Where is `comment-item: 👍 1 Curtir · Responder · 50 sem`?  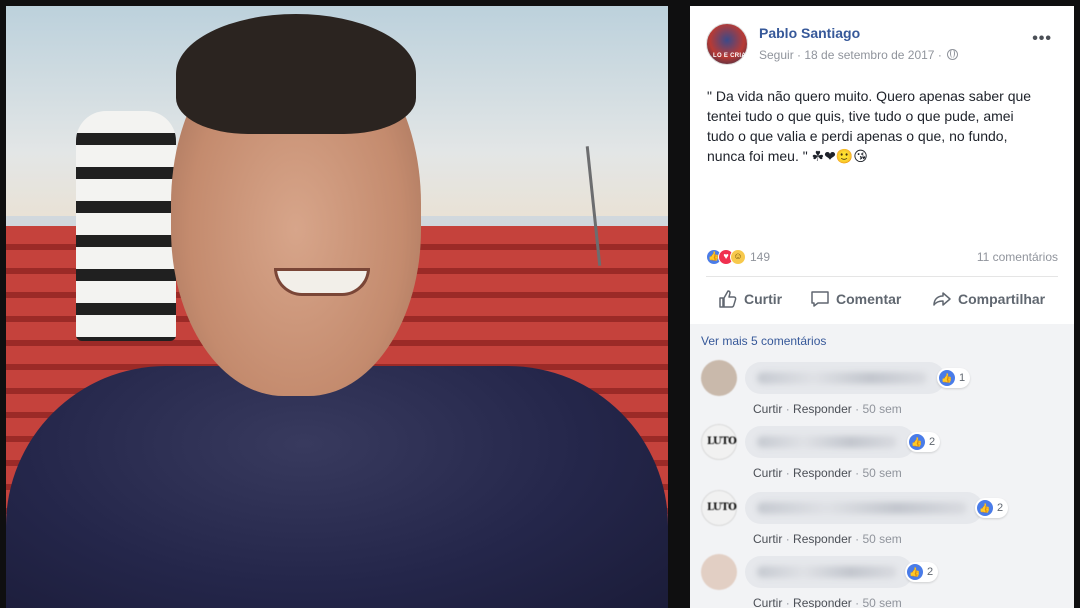
comment-item: 👍 1 Curtir · Responder · 50 sem is located at coordinates (881, 392).